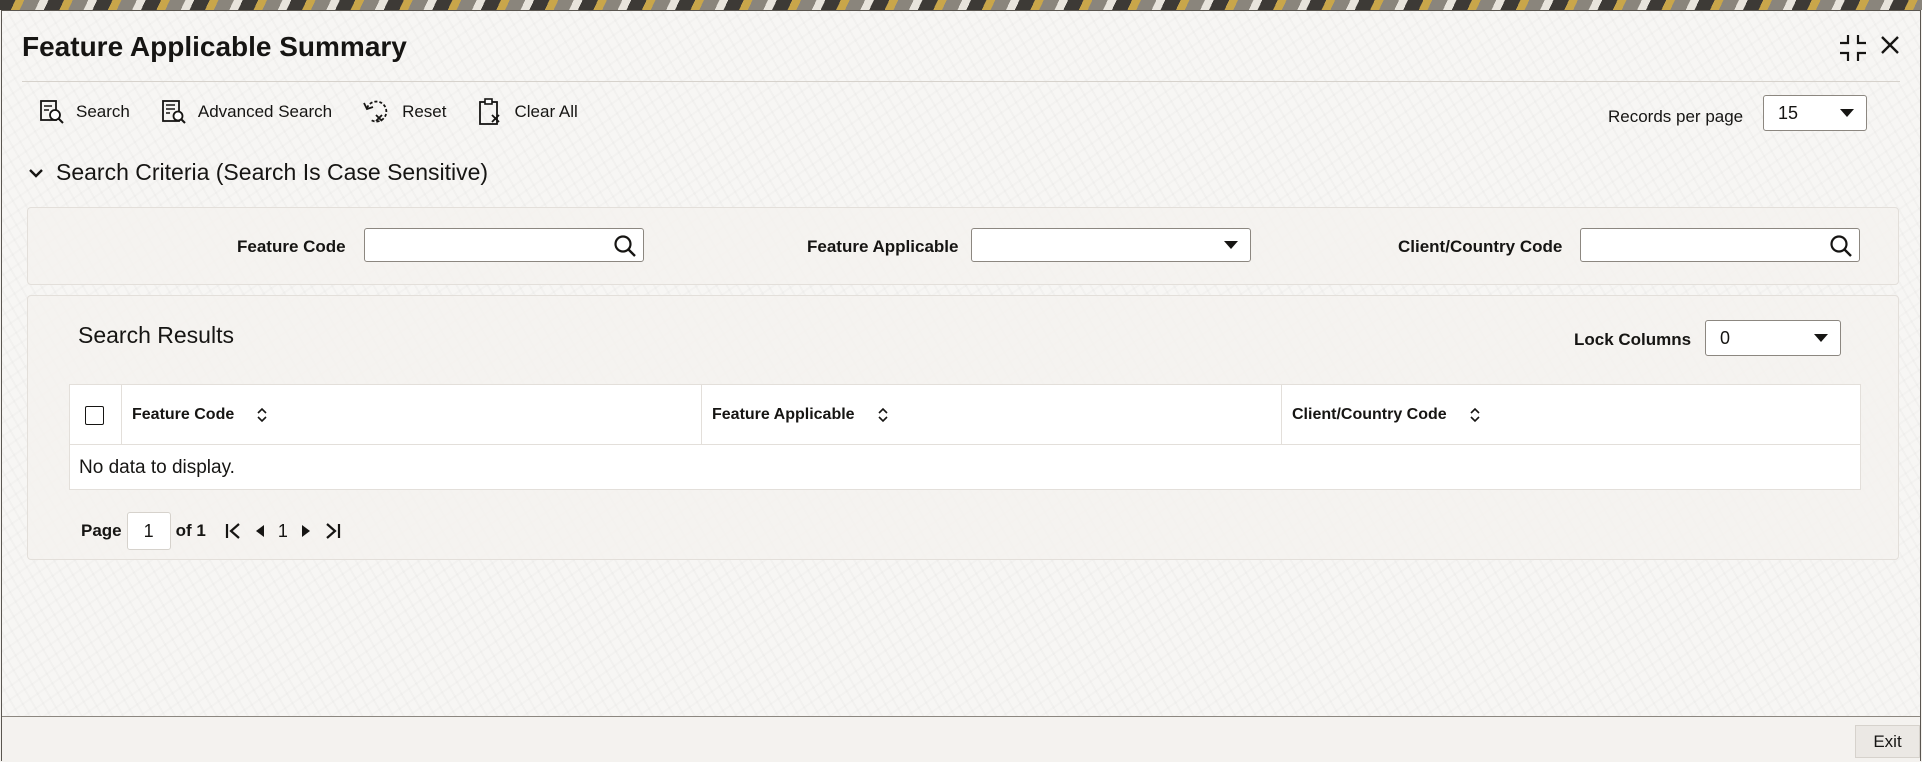 The width and height of the screenshot is (1922, 762). I want to click on select-all-checkbox, so click(94, 415).